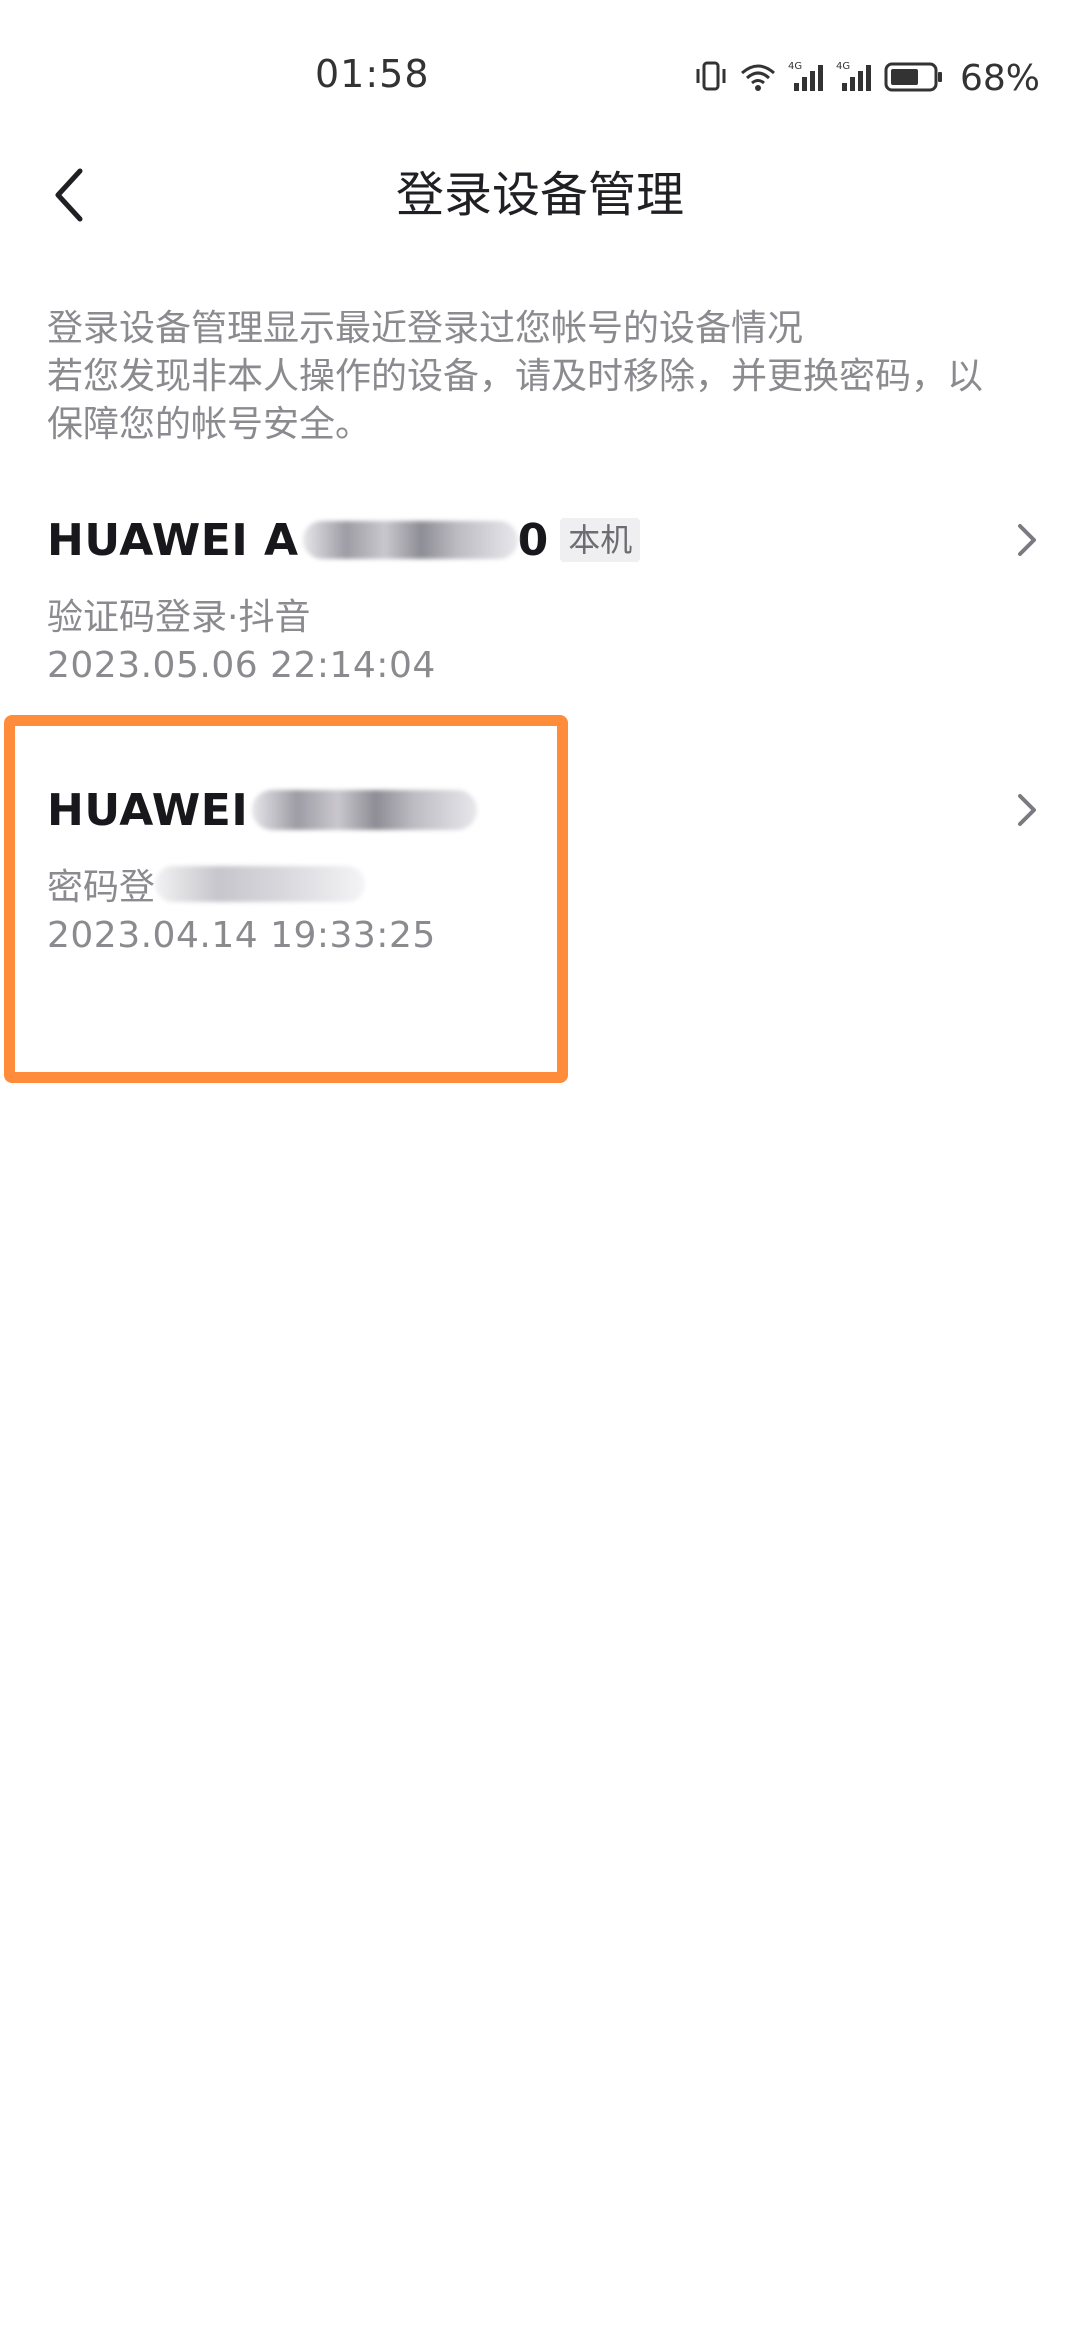 This screenshot has width=1080, height=2340. What do you see at coordinates (209, 424) in the screenshot?
I see `description-line: 保障您的帐号安全。` at bounding box center [209, 424].